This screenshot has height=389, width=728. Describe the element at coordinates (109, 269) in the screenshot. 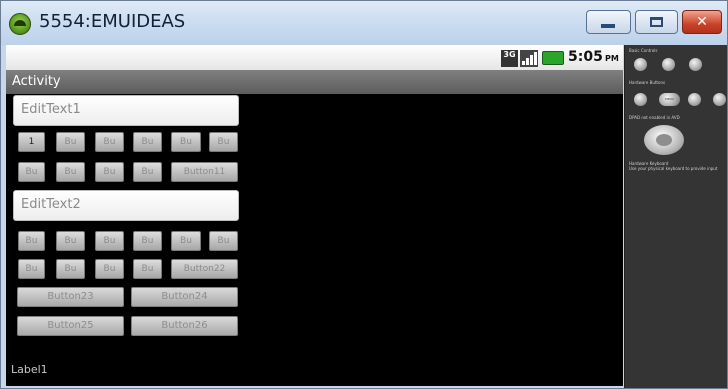

I see `button-20: Bu` at that location.